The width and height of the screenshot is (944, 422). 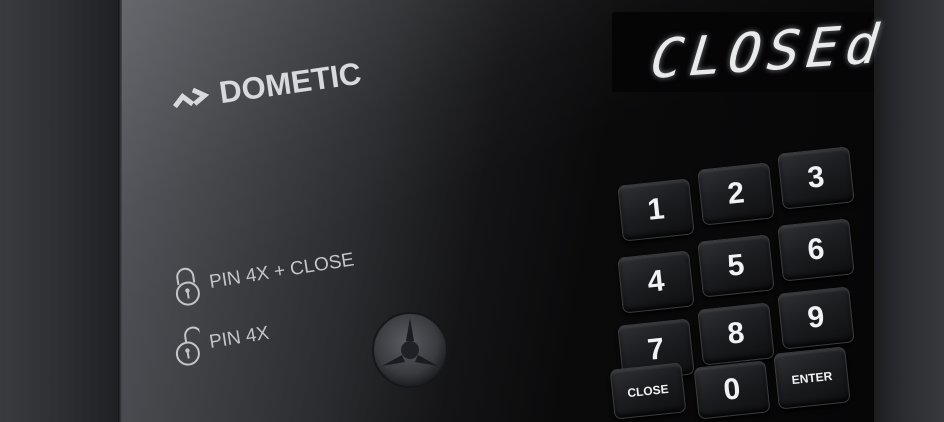 I want to click on keypad-key-close: CLOSE, so click(x=648, y=391).